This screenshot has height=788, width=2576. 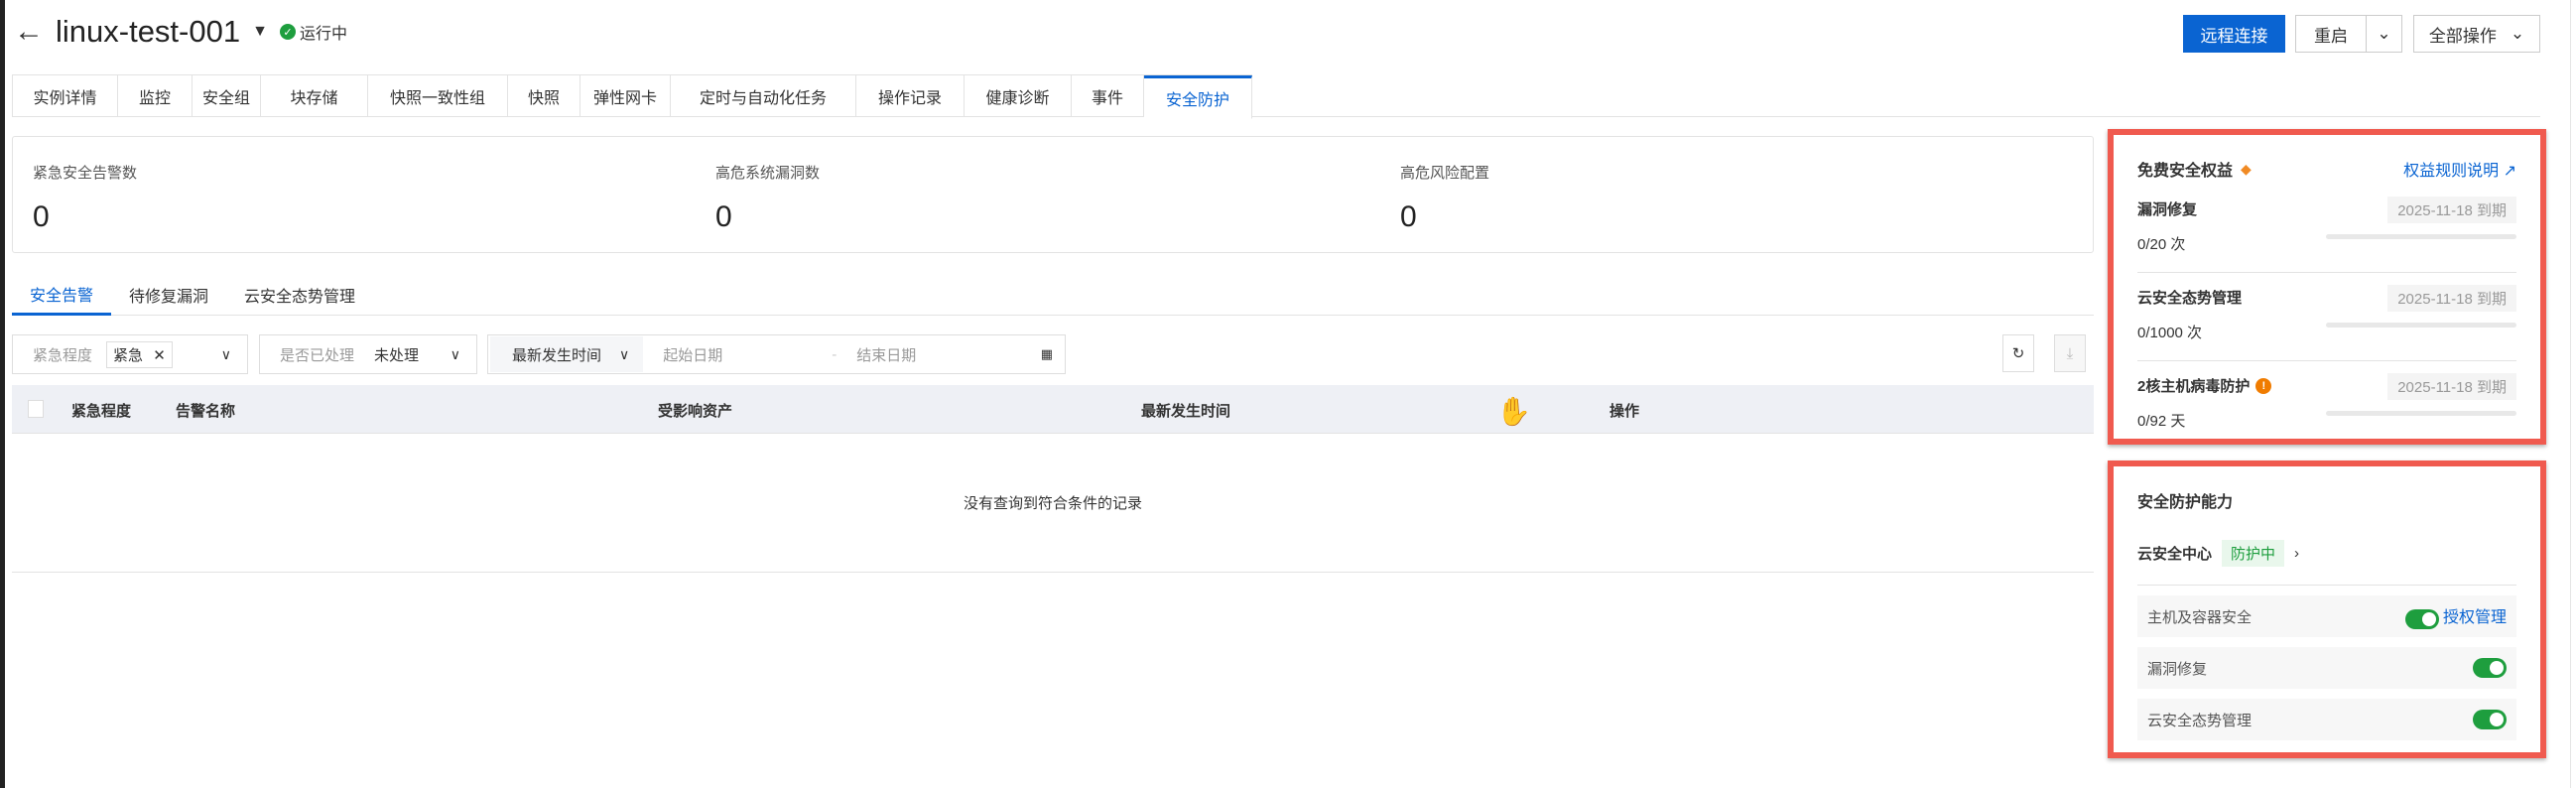 I want to click on stat-label: 高危风险配置, so click(x=1445, y=173).